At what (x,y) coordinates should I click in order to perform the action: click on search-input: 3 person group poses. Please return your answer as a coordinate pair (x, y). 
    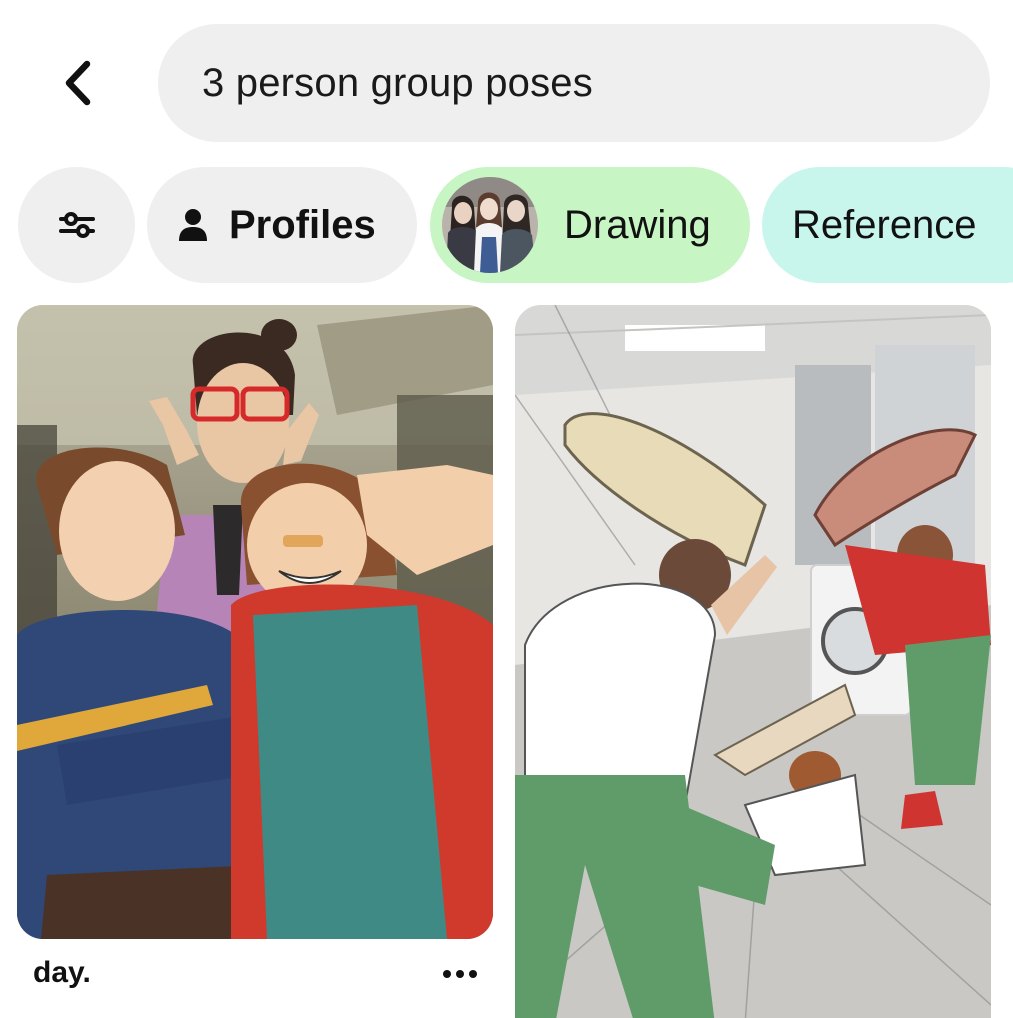
    Looking at the image, I should click on (574, 83).